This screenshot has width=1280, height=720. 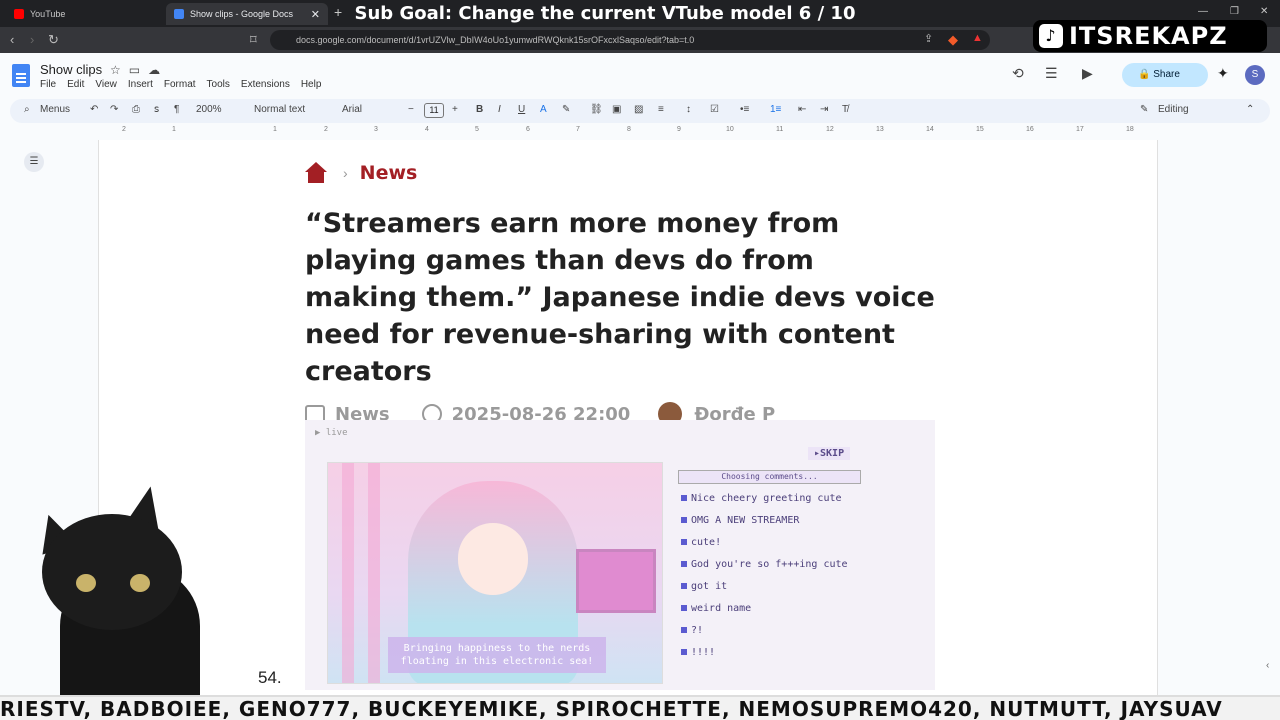 What do you see at coordinates (1087, 73) in the screenshot?
I see `meet-icon: ▶` at bounding box center [1087, 73].